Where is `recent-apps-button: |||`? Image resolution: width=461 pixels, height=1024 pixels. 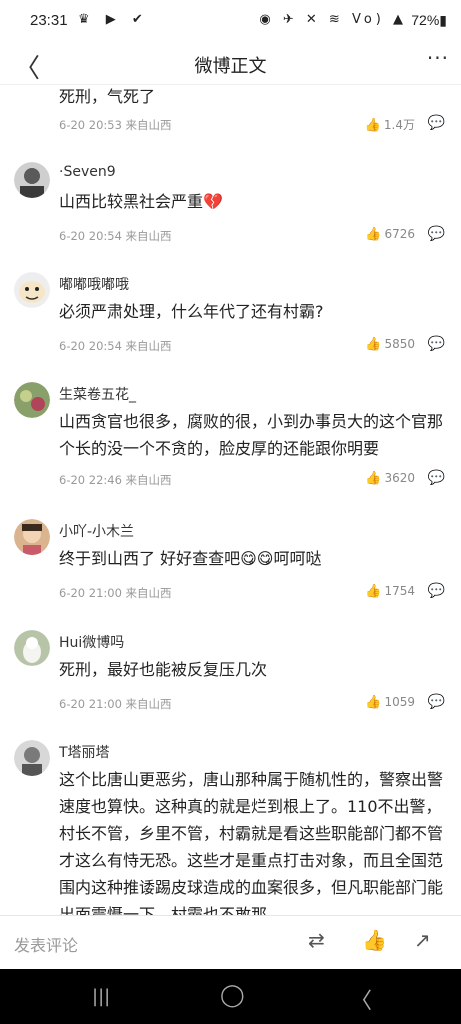
recent-apps-button: ||| is located at coordinates (101, 996).